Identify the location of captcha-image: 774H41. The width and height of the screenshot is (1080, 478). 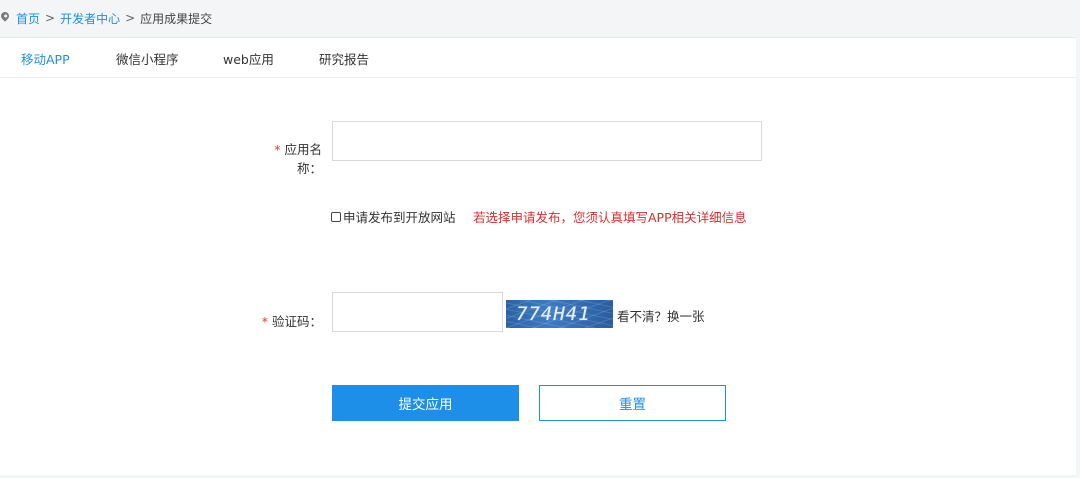
(559, 314).